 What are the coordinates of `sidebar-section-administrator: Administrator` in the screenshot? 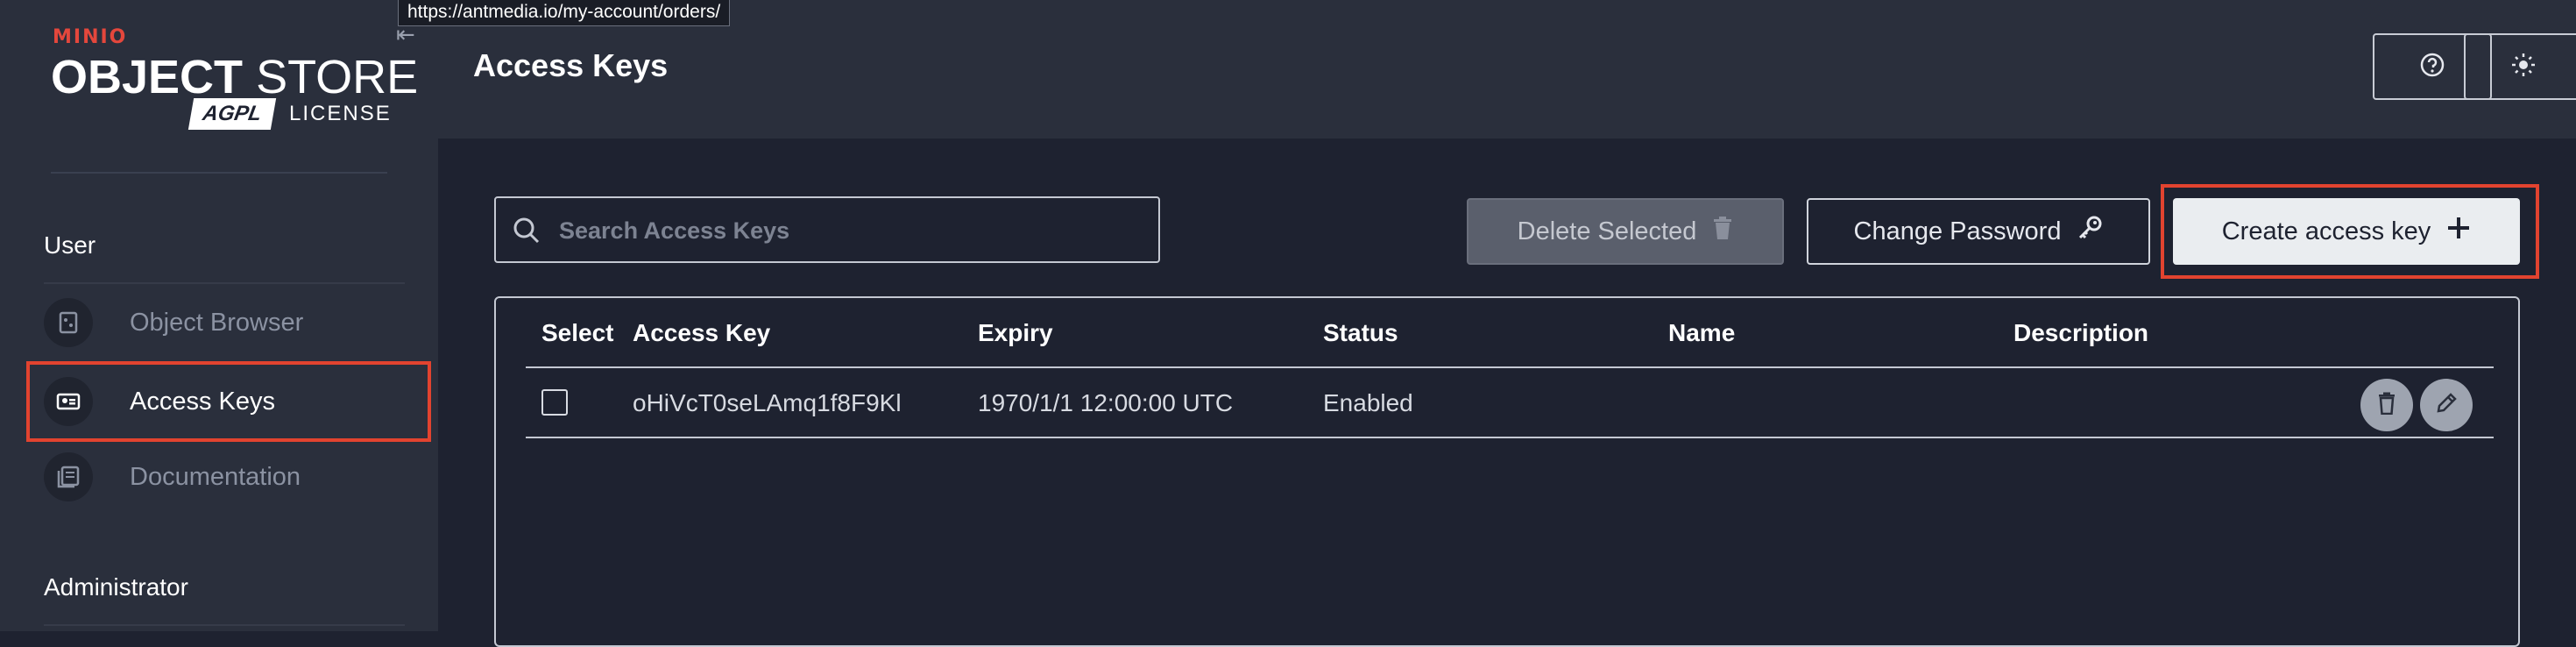 It's located at (116, 587).